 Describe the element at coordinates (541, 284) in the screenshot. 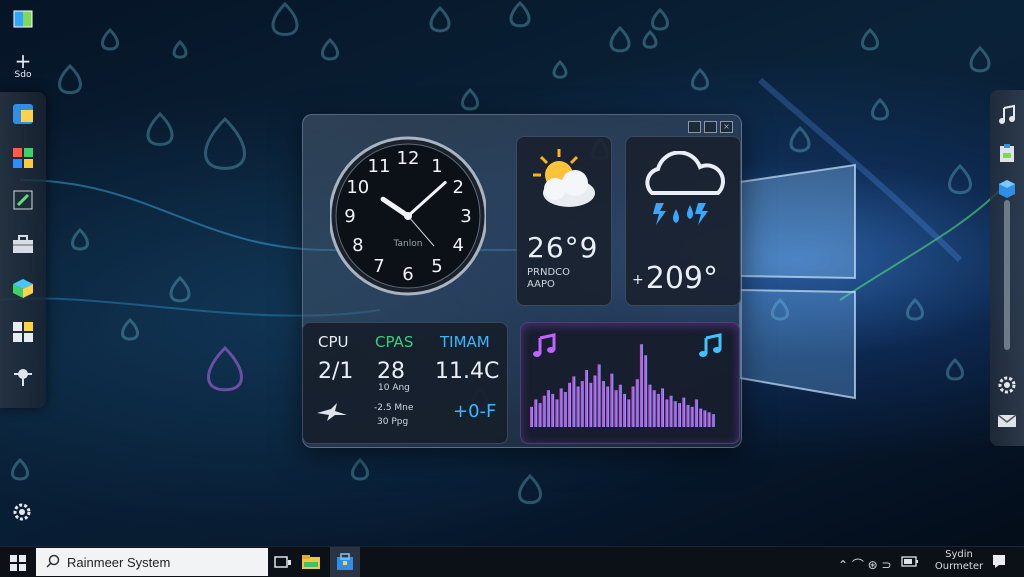

I see `weather-line-2: AAPO` at that location.